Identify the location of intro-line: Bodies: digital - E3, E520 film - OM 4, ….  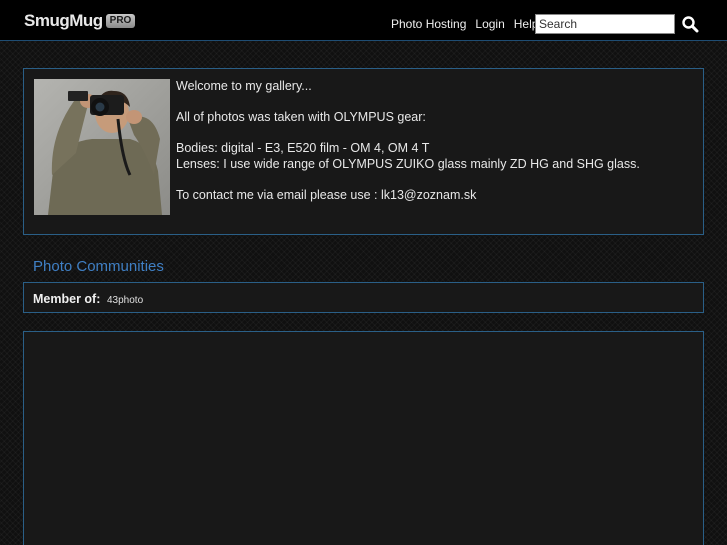
(303, 148).